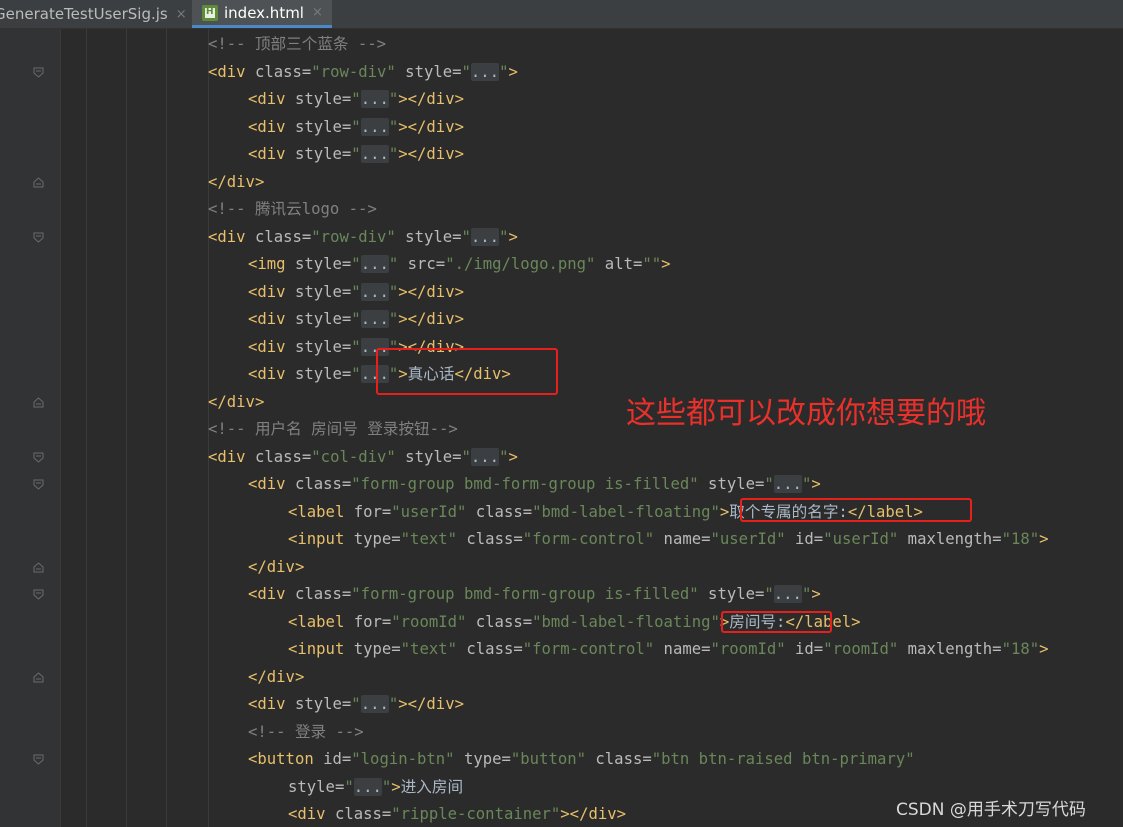 The height and width of the screenshot is (827, 1123). I want to click on tab-index-html: index.html ×, so click(262, 14).